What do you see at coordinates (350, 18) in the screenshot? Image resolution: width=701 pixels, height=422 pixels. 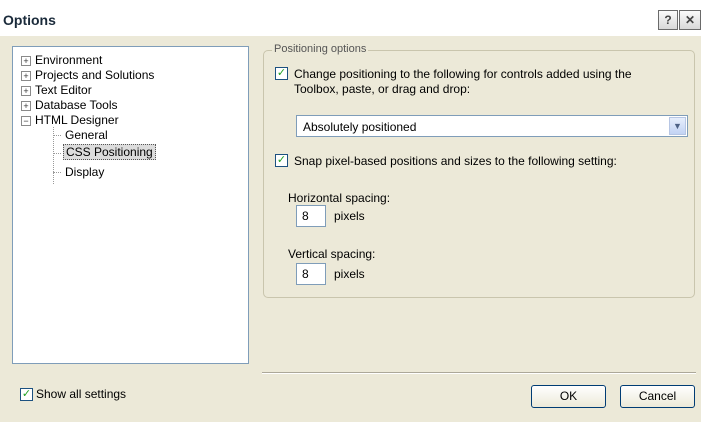 I see `title-bar: Options ? ✕` at bounding box center [350, 18].